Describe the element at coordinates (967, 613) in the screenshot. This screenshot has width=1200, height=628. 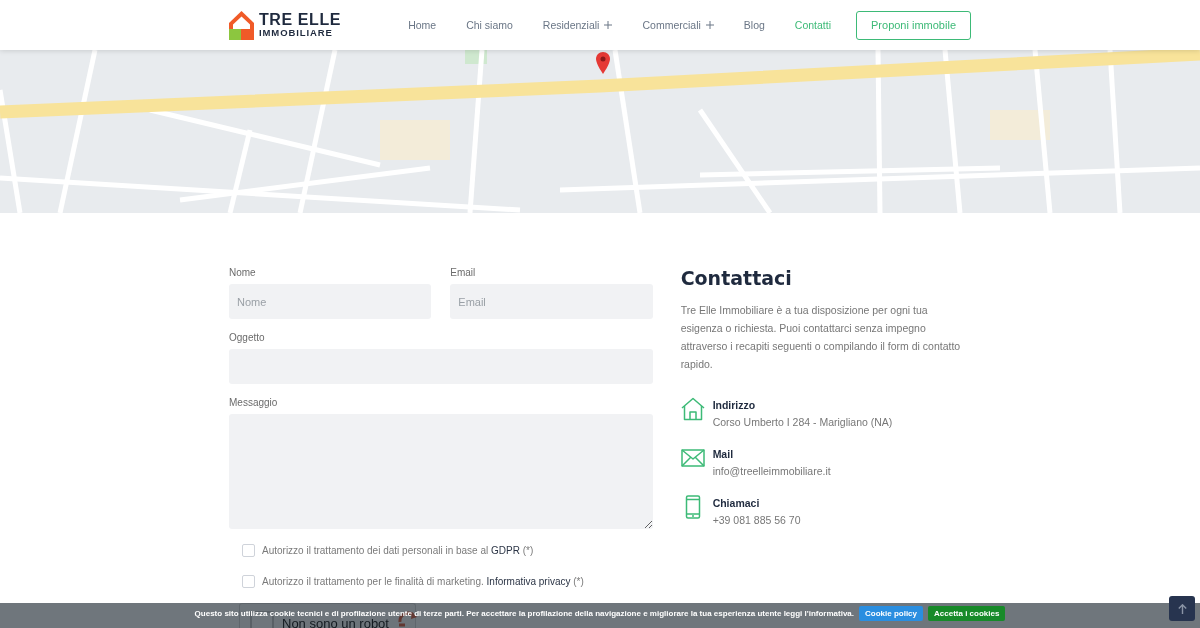
I see `cookie-button: Accetta i cookies` at that location.